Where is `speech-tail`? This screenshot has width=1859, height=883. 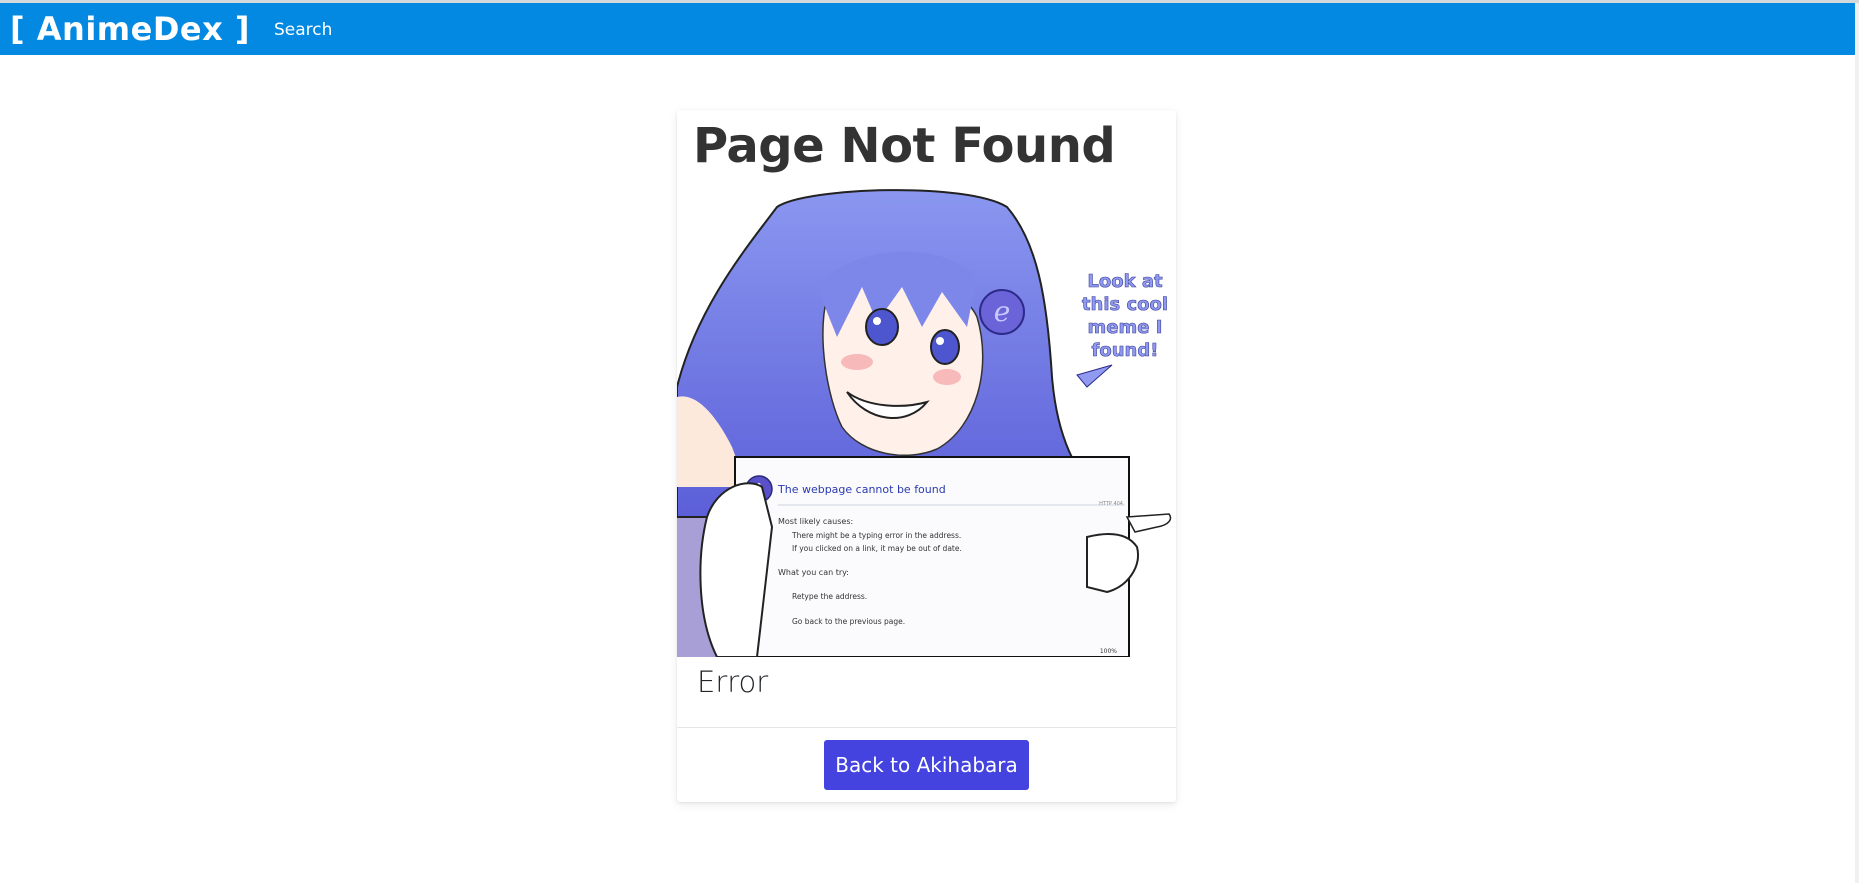
speech-tail is located at coordinates (1094, 376).